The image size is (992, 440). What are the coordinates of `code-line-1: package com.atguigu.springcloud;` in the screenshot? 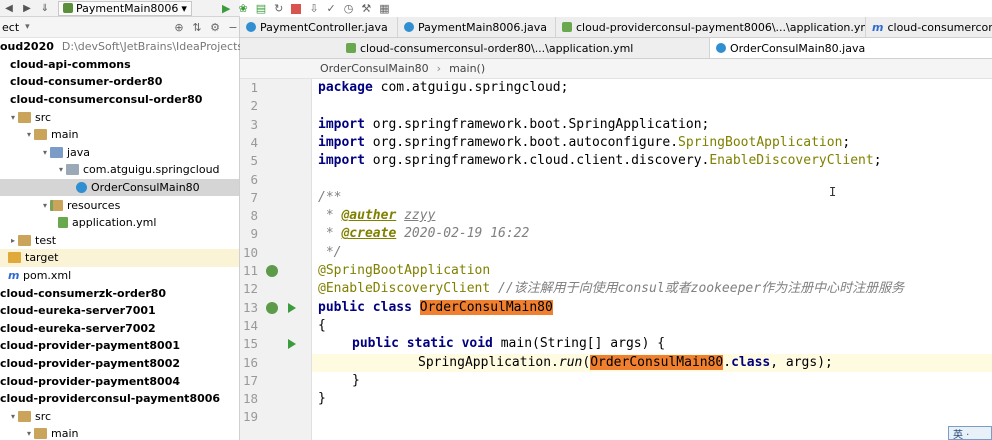 It's located at (443, 87).